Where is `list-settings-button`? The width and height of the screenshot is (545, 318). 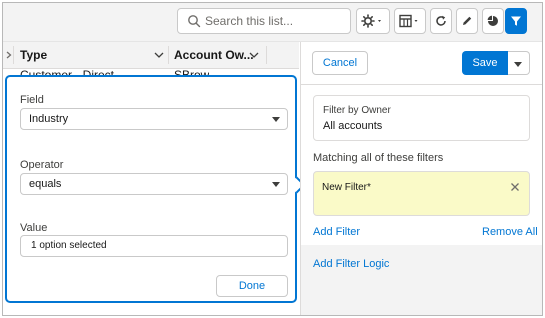 list-settings-button is located at coordinates (373, 21).